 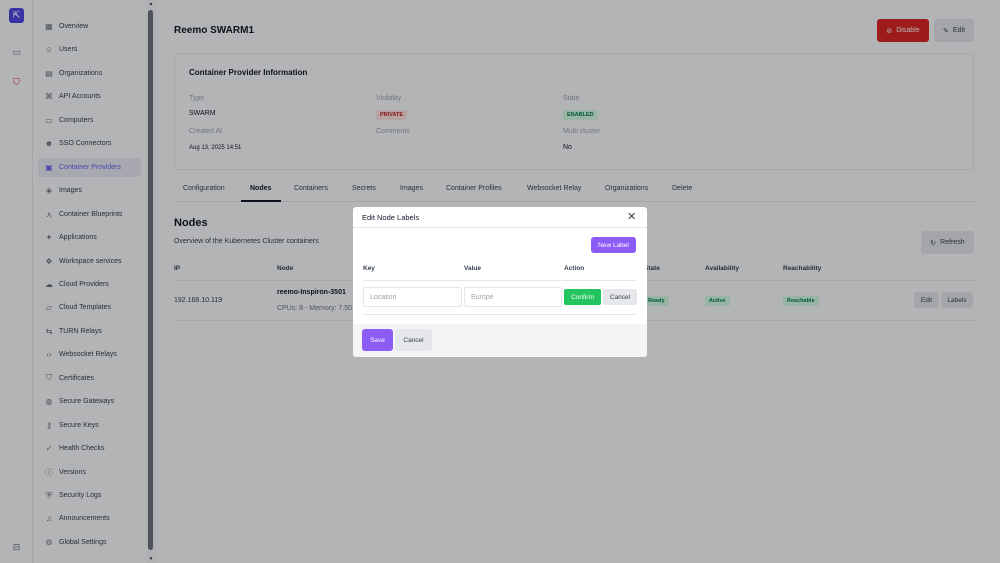 What do you see at coordinates (620, 297) in the screenshot?
I see `cancel-label-row-button: Cancel` at bounding box center [620, 297].